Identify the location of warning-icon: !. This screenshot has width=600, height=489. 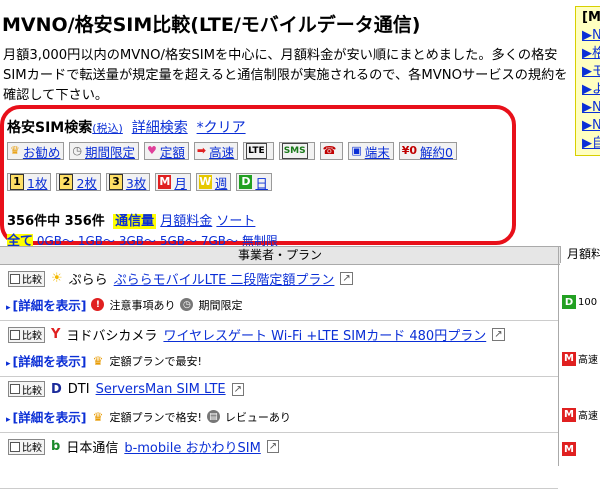
(98, 304).